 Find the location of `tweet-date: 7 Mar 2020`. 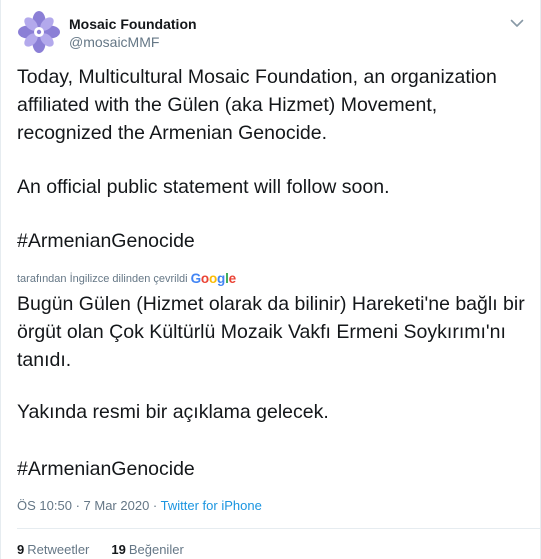

tweet-date: 7 Mar 2020 is located at coordinates (117, 505).